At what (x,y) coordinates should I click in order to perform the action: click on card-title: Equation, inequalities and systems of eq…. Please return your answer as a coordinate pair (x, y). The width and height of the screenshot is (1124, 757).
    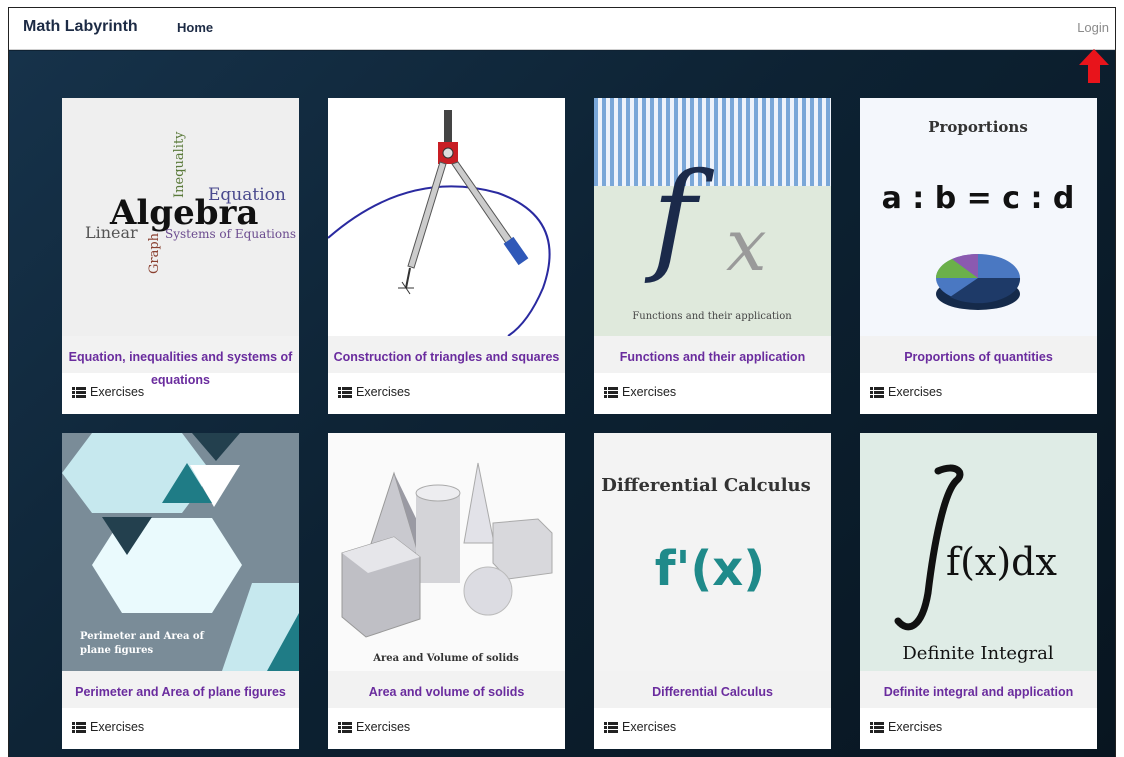
    Looking at the image, I should click on (180, 361).